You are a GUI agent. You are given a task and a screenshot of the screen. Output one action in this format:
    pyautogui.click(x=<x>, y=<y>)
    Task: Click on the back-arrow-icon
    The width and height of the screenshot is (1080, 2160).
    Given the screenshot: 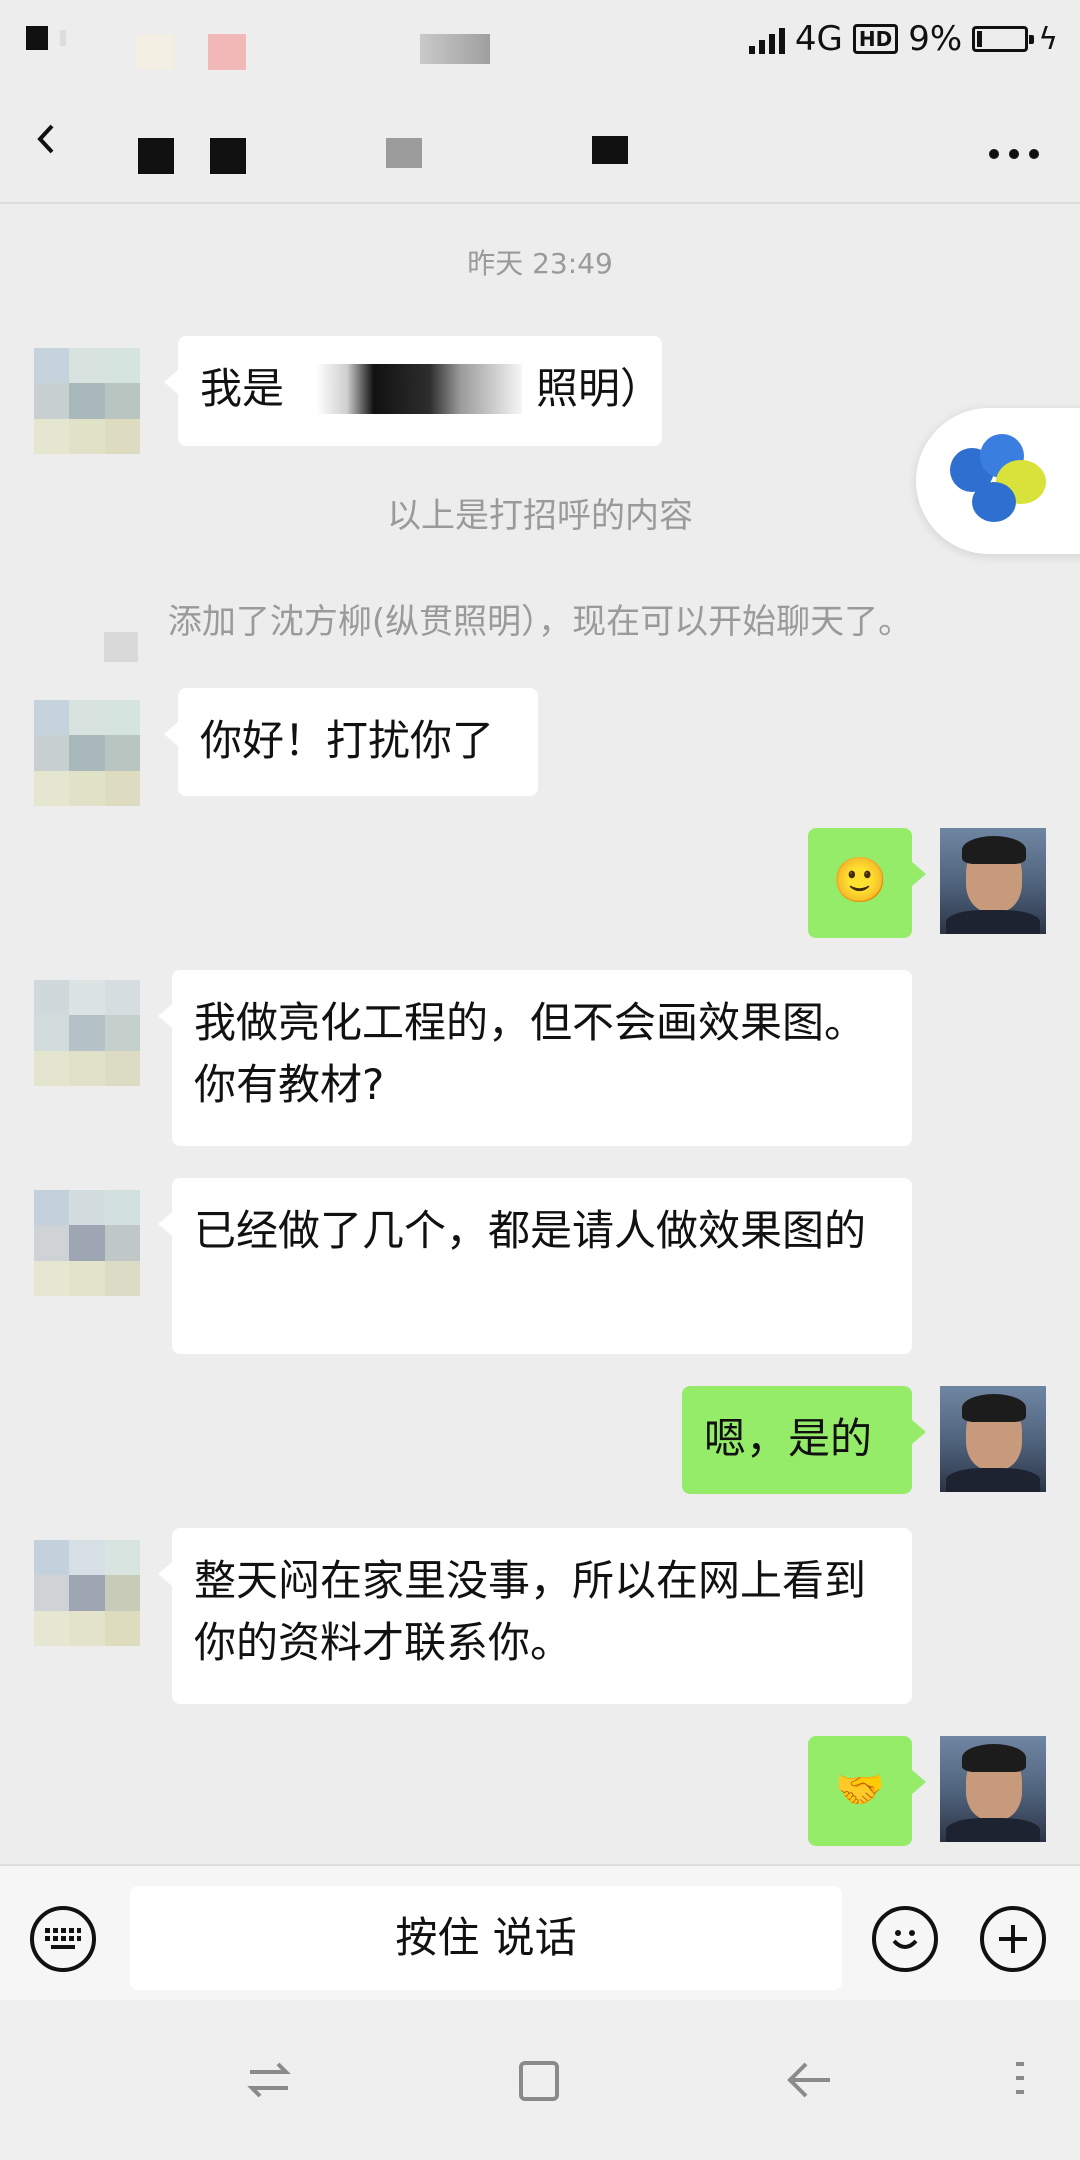 What is the action you would take?
    pyautogui.click(x=46, y=143)
    